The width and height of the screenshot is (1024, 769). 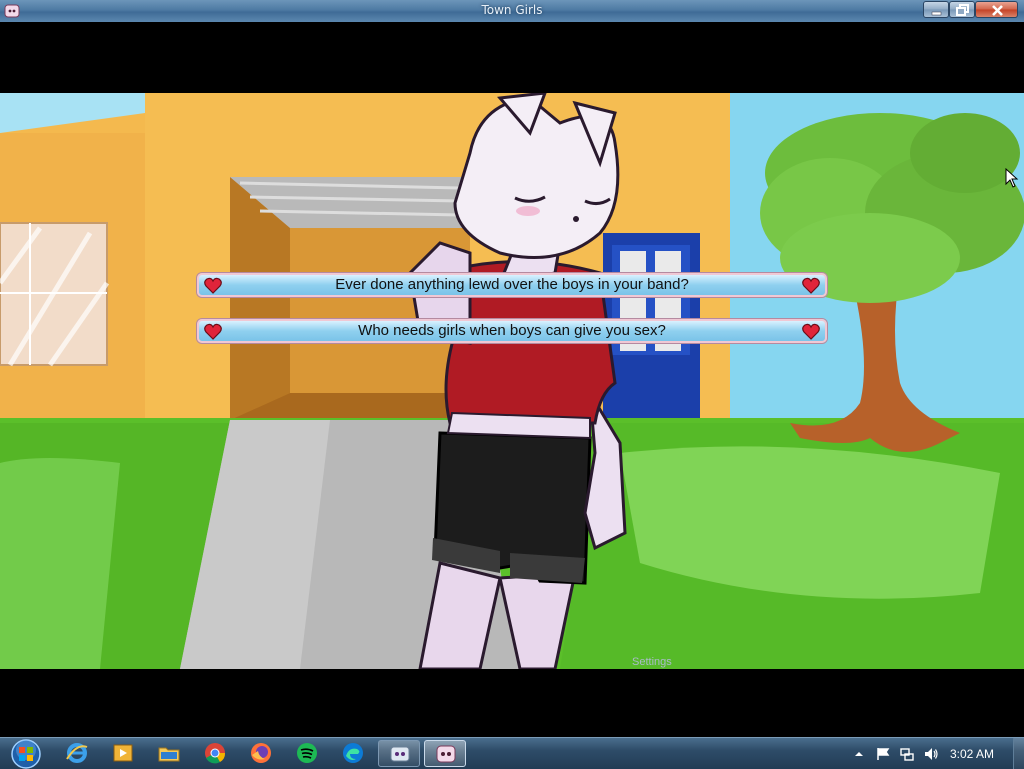 I want to click on flag-icon, so click(x=883, y=754).